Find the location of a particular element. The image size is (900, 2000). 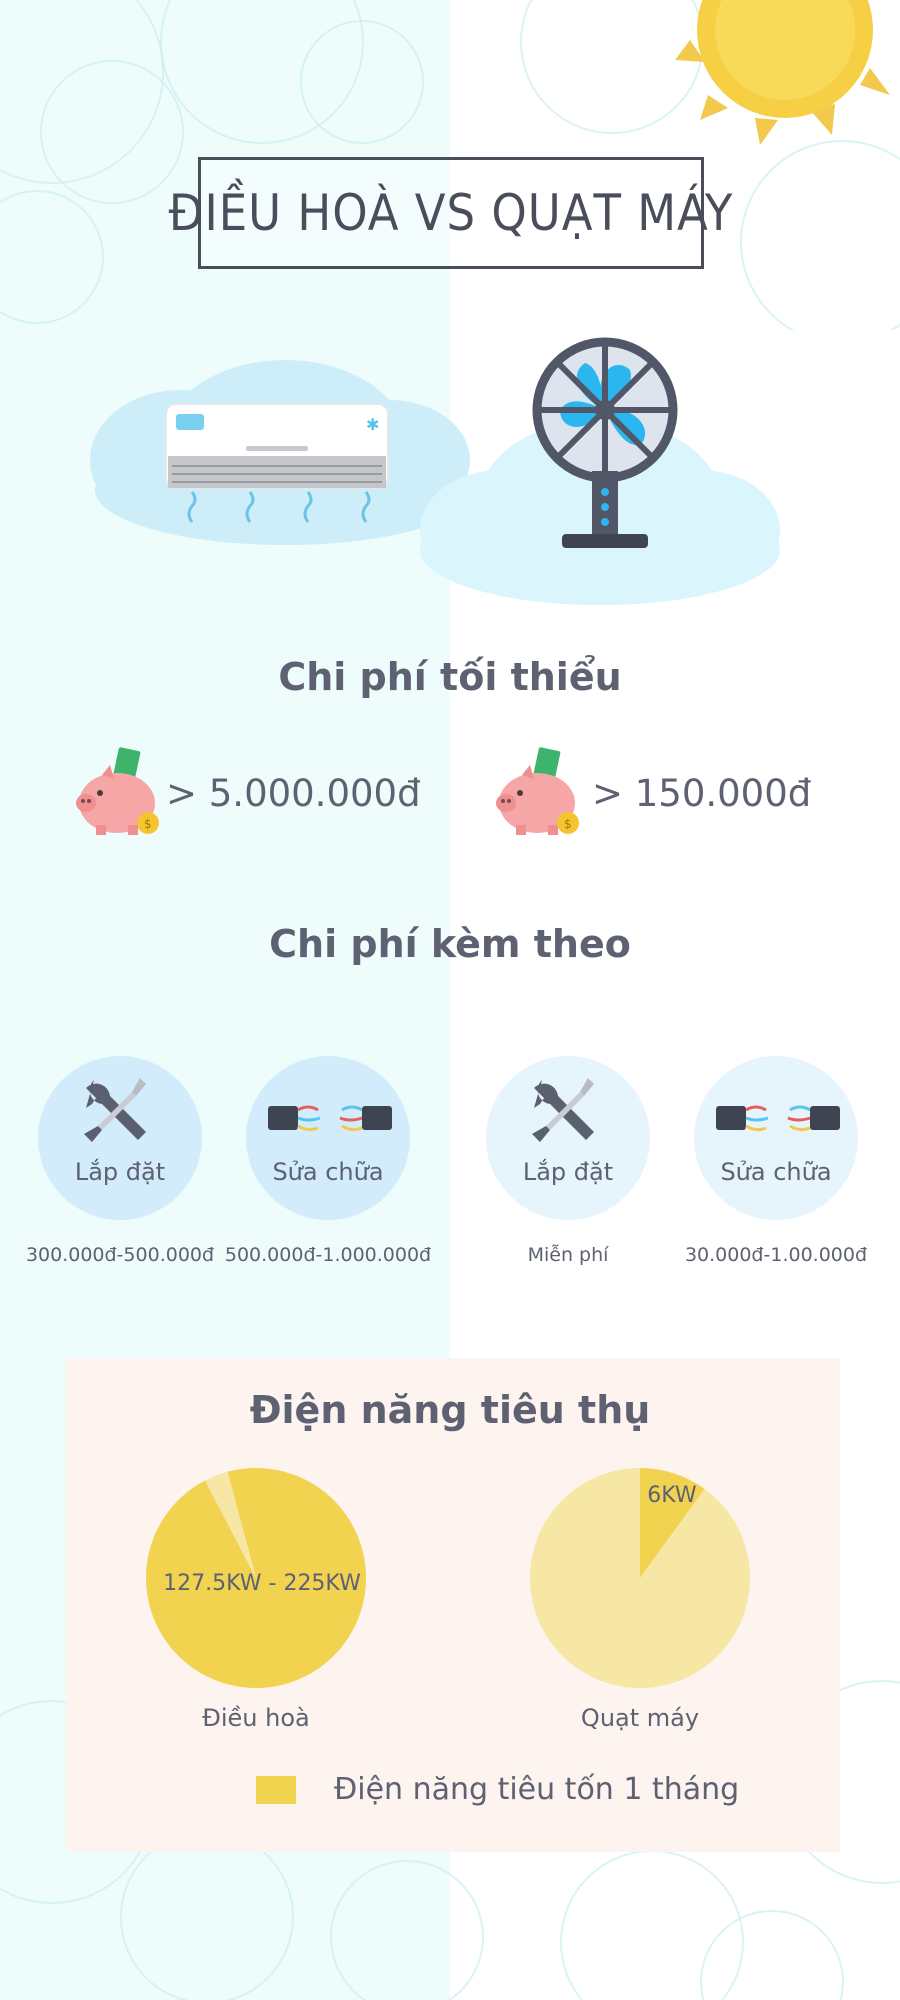

fan-icon is located at coordinates (605, 442).